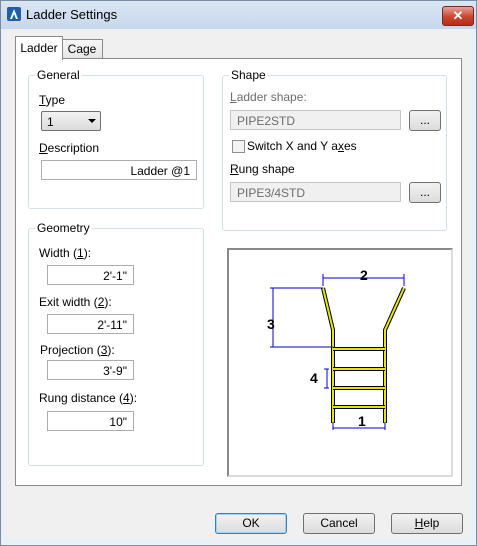 The width and height of the screenshot is (477, 546). What do you see at coordinates (92, 121) in the screenshot?
I see `chevron-down-icon` at bounding box center [92, 121].